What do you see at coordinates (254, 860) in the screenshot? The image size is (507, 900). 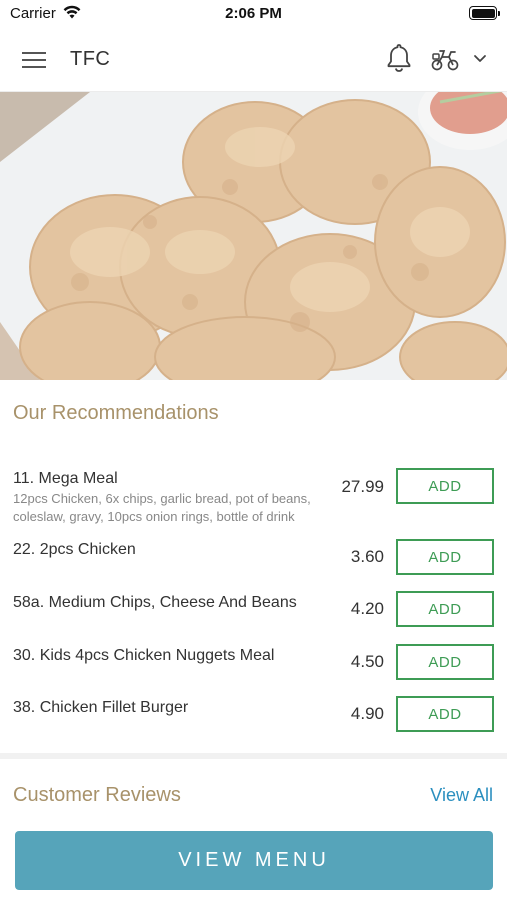 I see `view-menu-button: VIEW MENU` at bounding box center [254, 860].